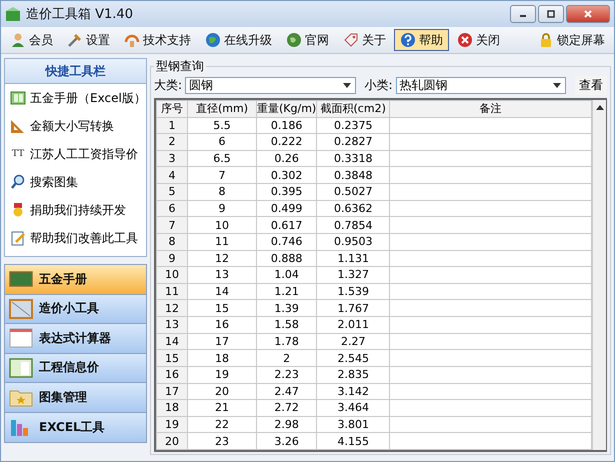  I want to click on table-cell: 0.499, so click(286, 208).